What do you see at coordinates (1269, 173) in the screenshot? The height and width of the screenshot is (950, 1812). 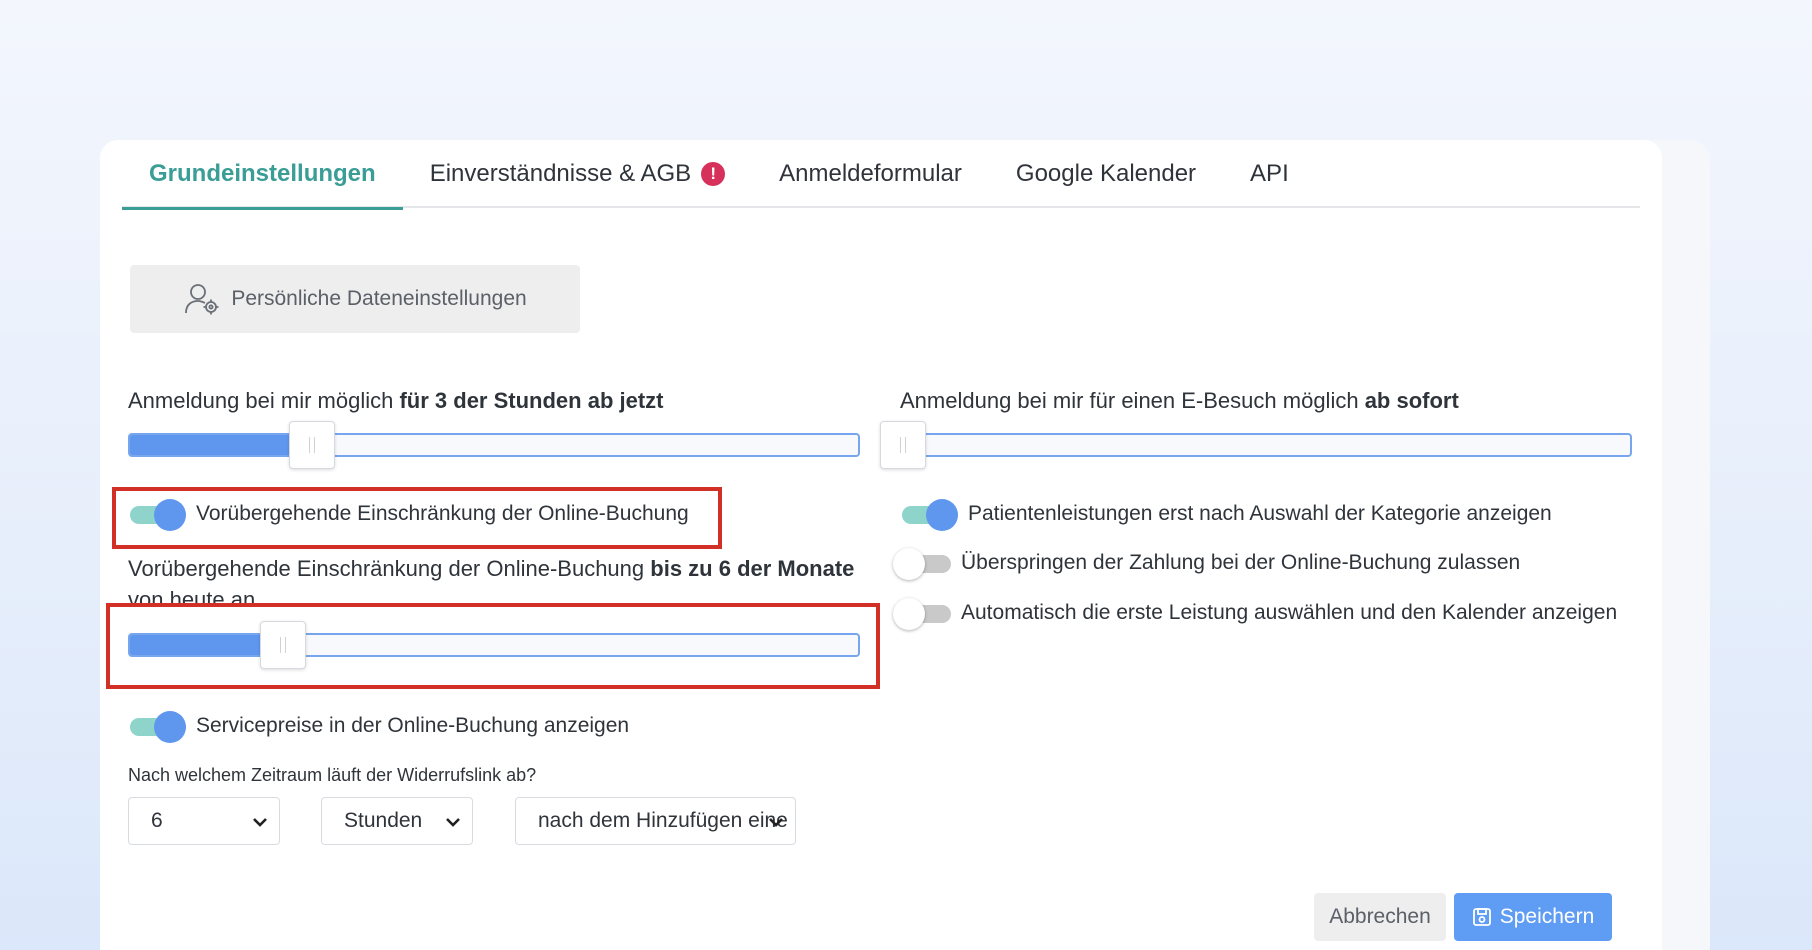 I see `tab-label: API` at bounding box center [1269, 173].